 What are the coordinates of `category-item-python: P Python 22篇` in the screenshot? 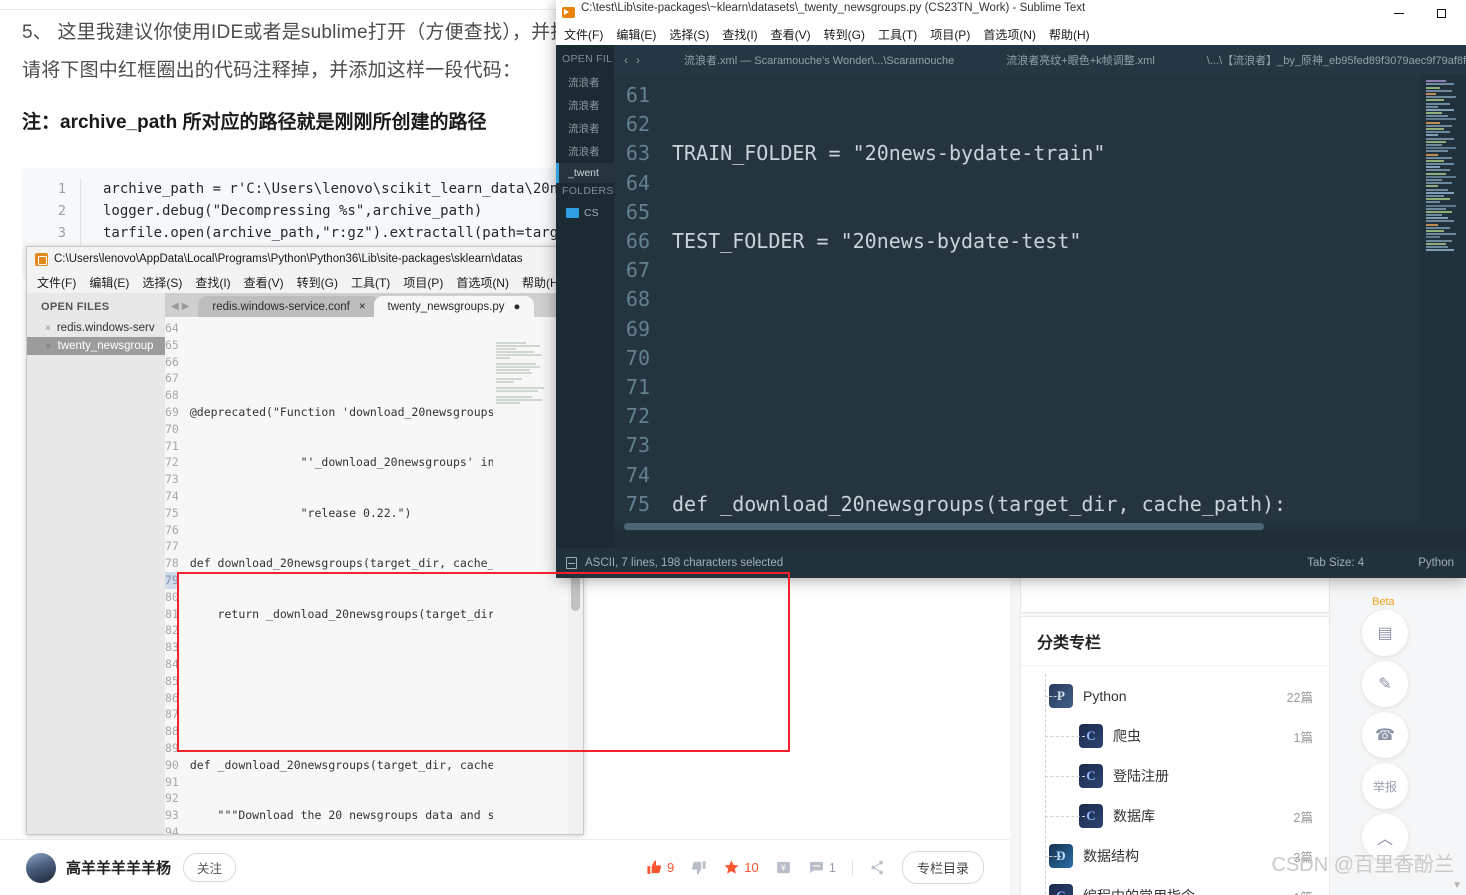 It's located at (1175, 696).